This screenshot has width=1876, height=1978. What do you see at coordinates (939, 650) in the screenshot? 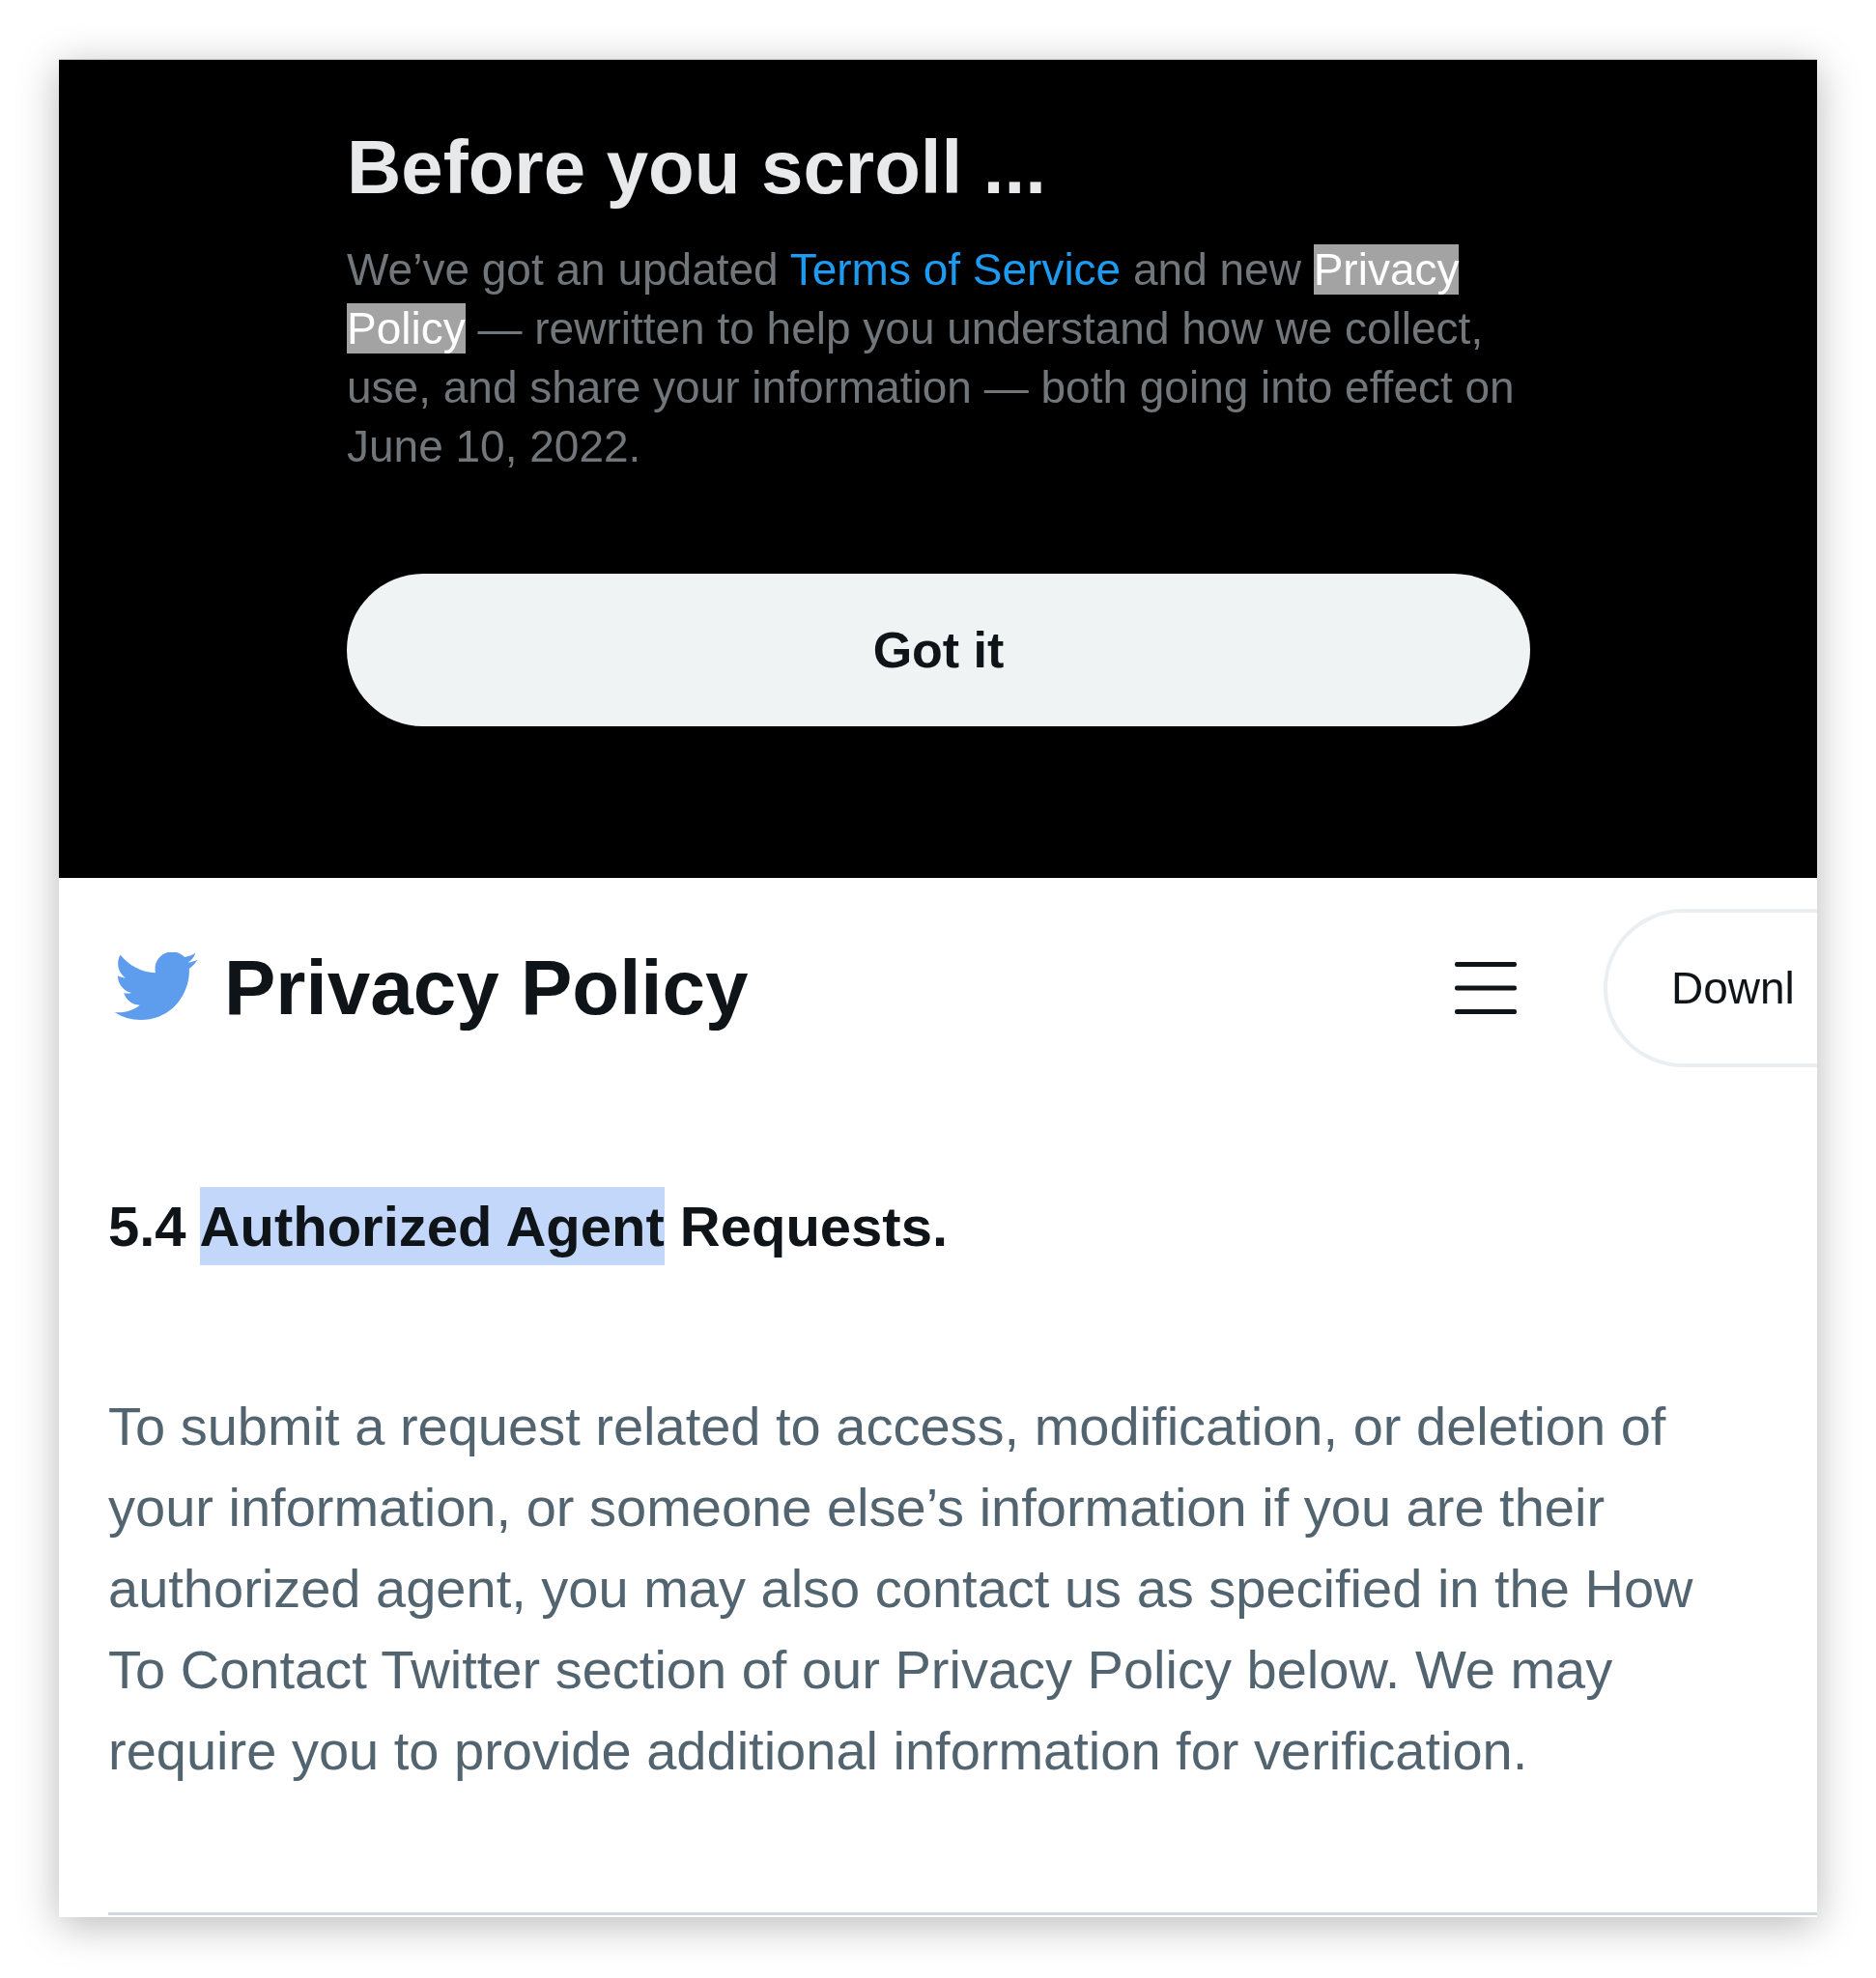
I see `got-it-button: Got it` at bounding box center [939, 650].